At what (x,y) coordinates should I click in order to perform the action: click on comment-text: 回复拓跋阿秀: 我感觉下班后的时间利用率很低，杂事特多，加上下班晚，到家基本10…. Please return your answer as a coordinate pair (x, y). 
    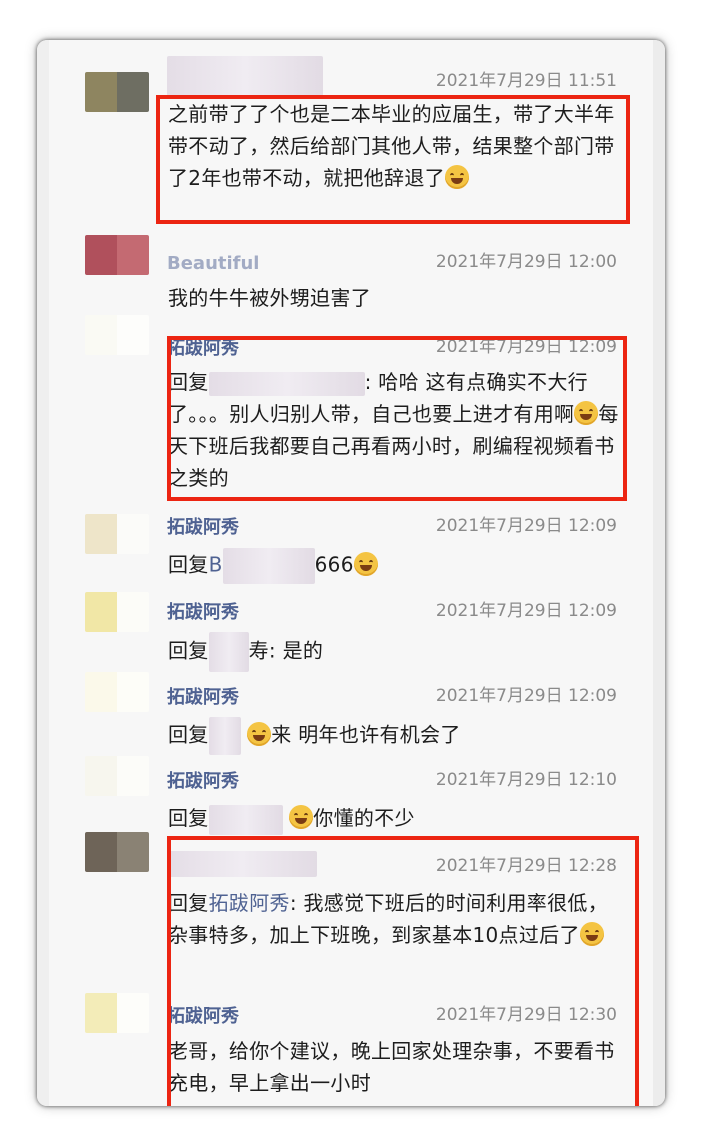
    Looking at the image, I should click on (388, 919).